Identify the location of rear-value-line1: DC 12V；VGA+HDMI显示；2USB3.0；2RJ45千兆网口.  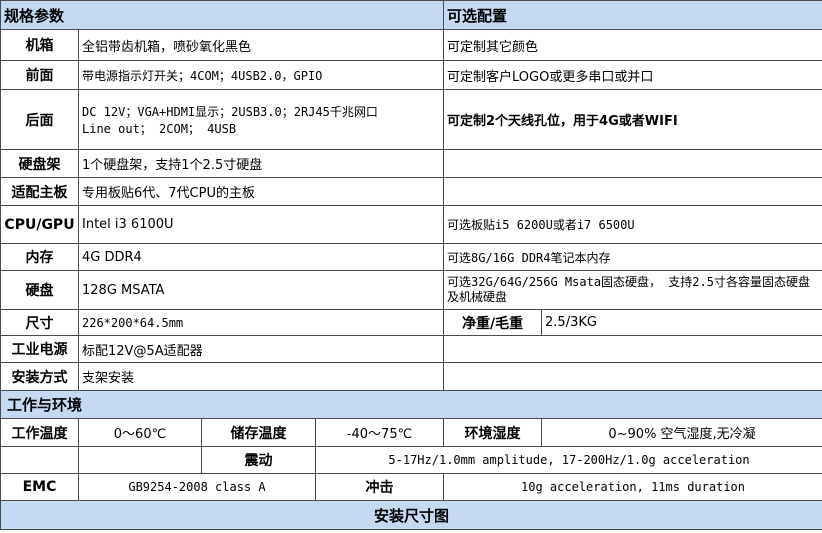
(230, 111).